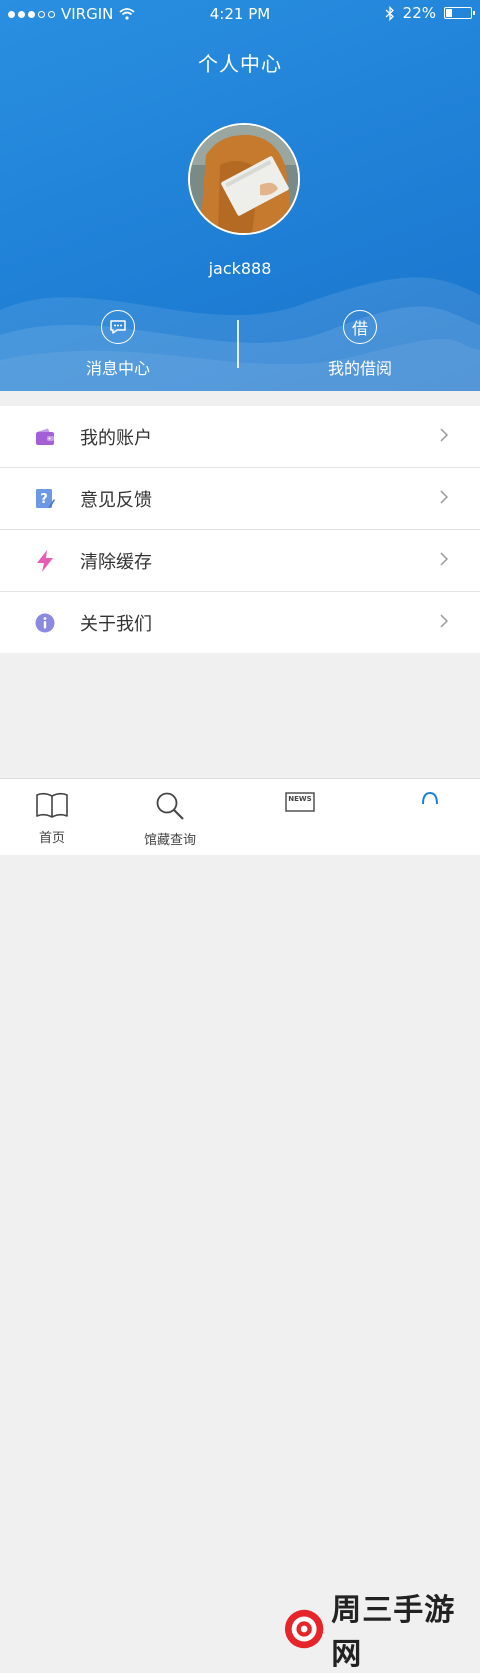 The height and width of the screenshot is (1673, 480). I want to click on quick-actions-divider, so click(238, 344).